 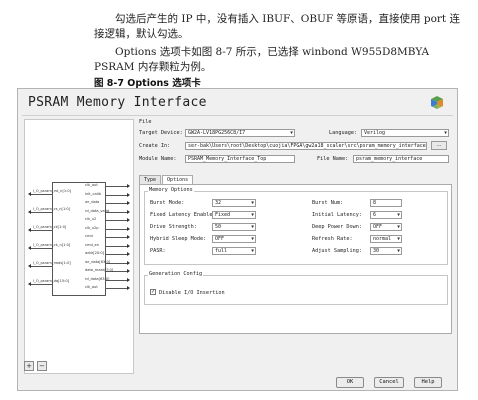 I want to click on memory-option-select-2: 6 ▼, so click(x=386, y=215).